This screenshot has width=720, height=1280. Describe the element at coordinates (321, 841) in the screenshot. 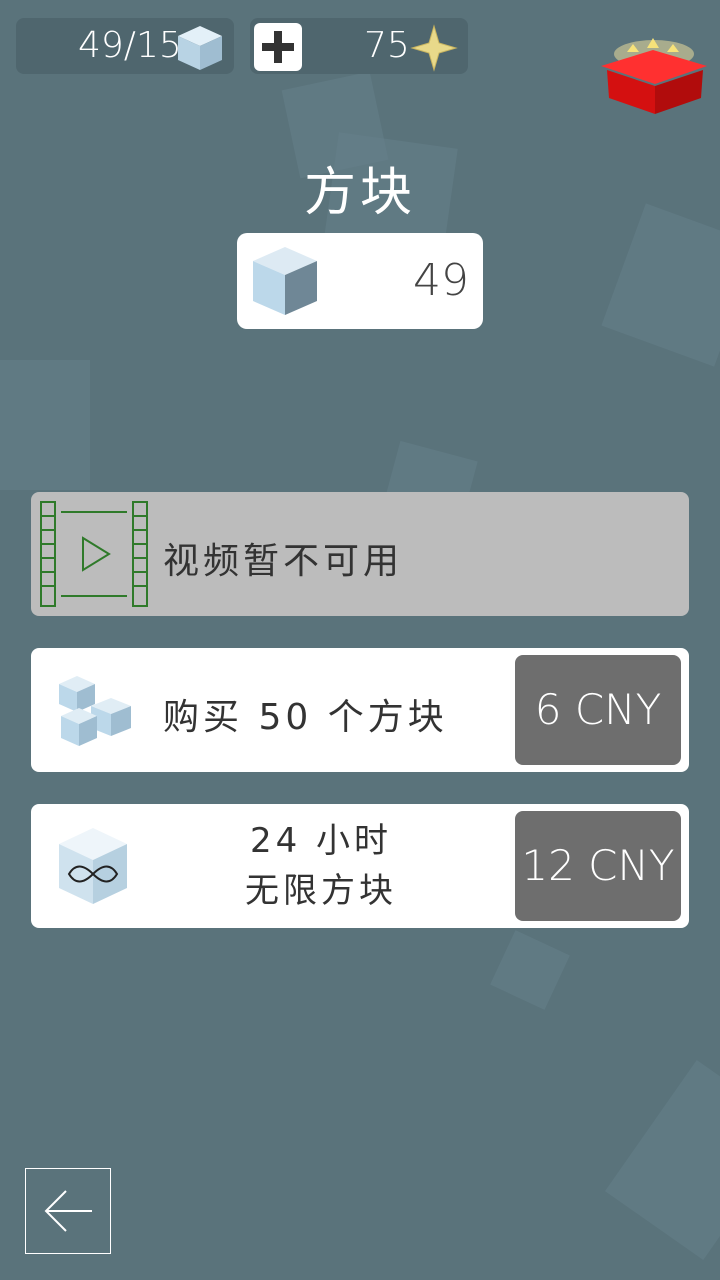

I see `unlimited-duration: 24 小时` at that location.